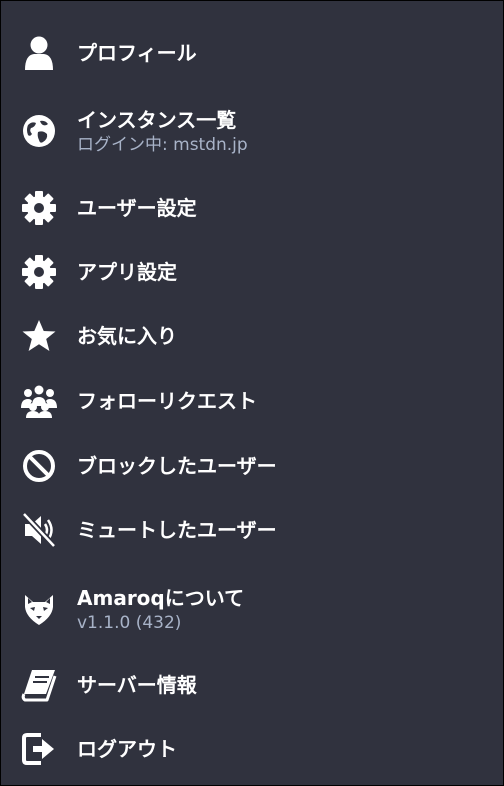 This screenshot has width=504, height=786. Describe the element at coordinates (161, 597) in the screenshot. I see `menu-label: Amaroqについて` at that location.